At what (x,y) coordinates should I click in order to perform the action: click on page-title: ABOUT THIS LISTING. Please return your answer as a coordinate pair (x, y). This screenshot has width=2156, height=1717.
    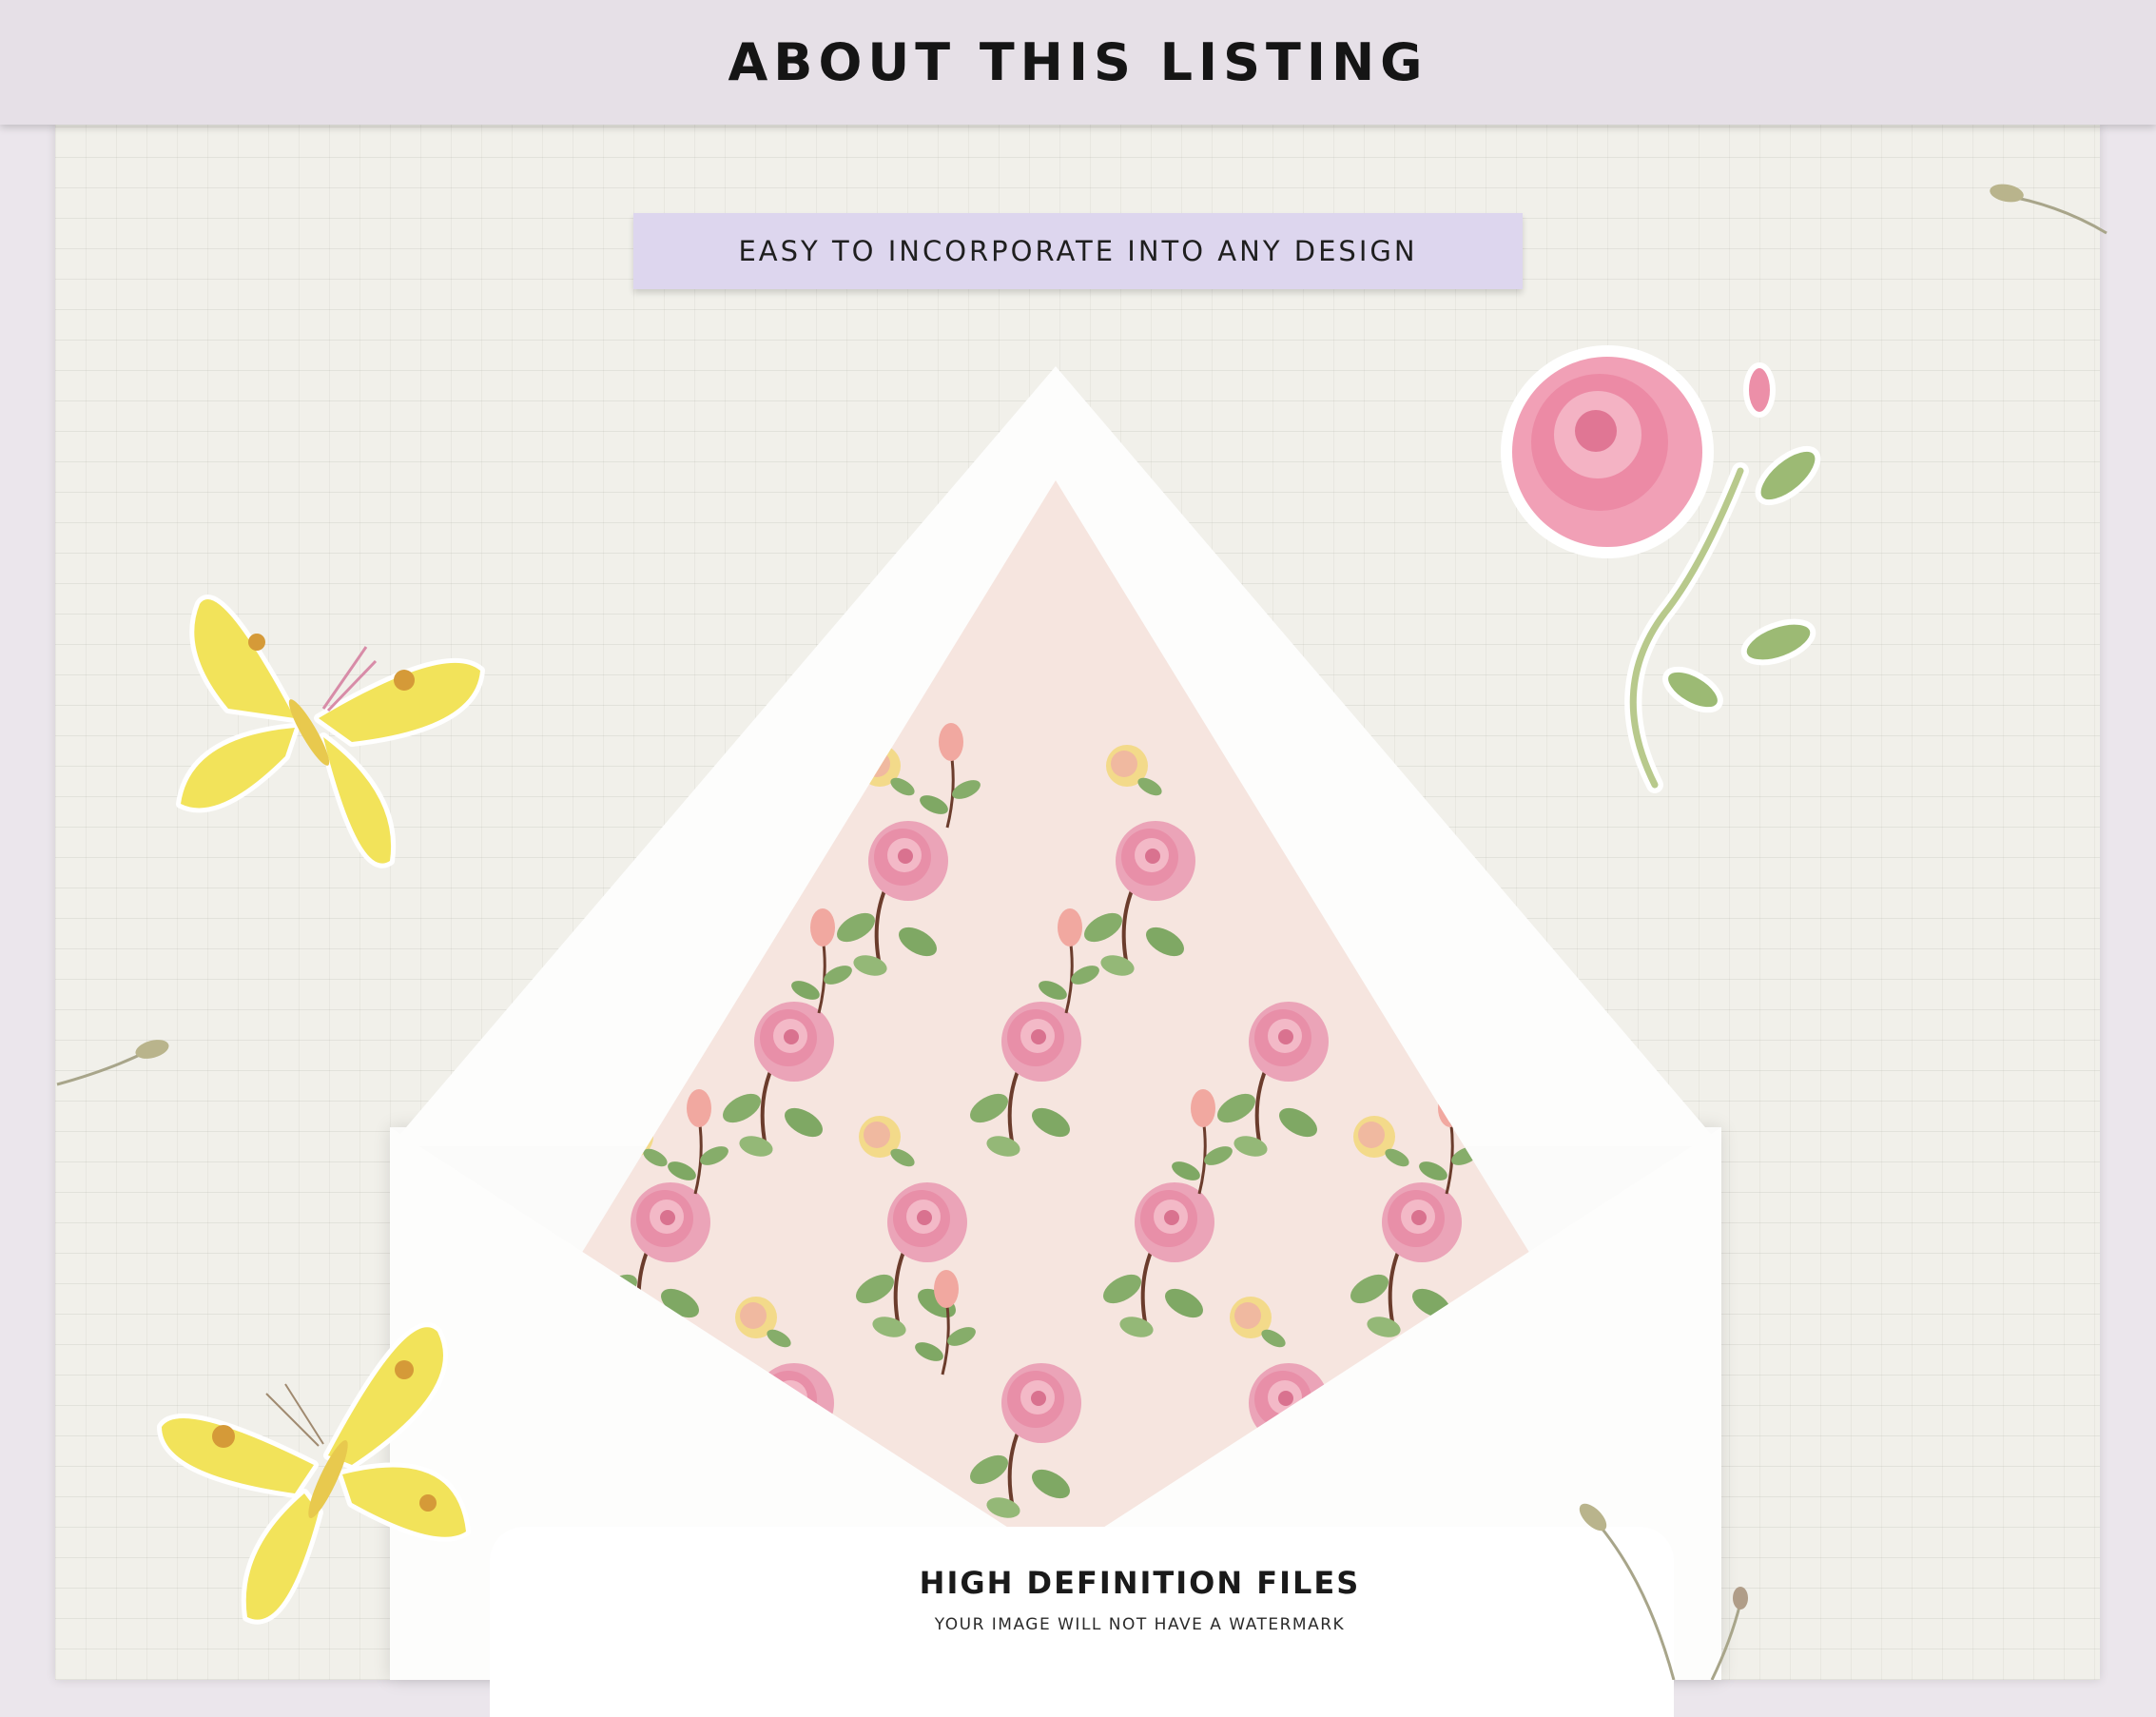
    Looking at the image, I should click on (1078, 62).